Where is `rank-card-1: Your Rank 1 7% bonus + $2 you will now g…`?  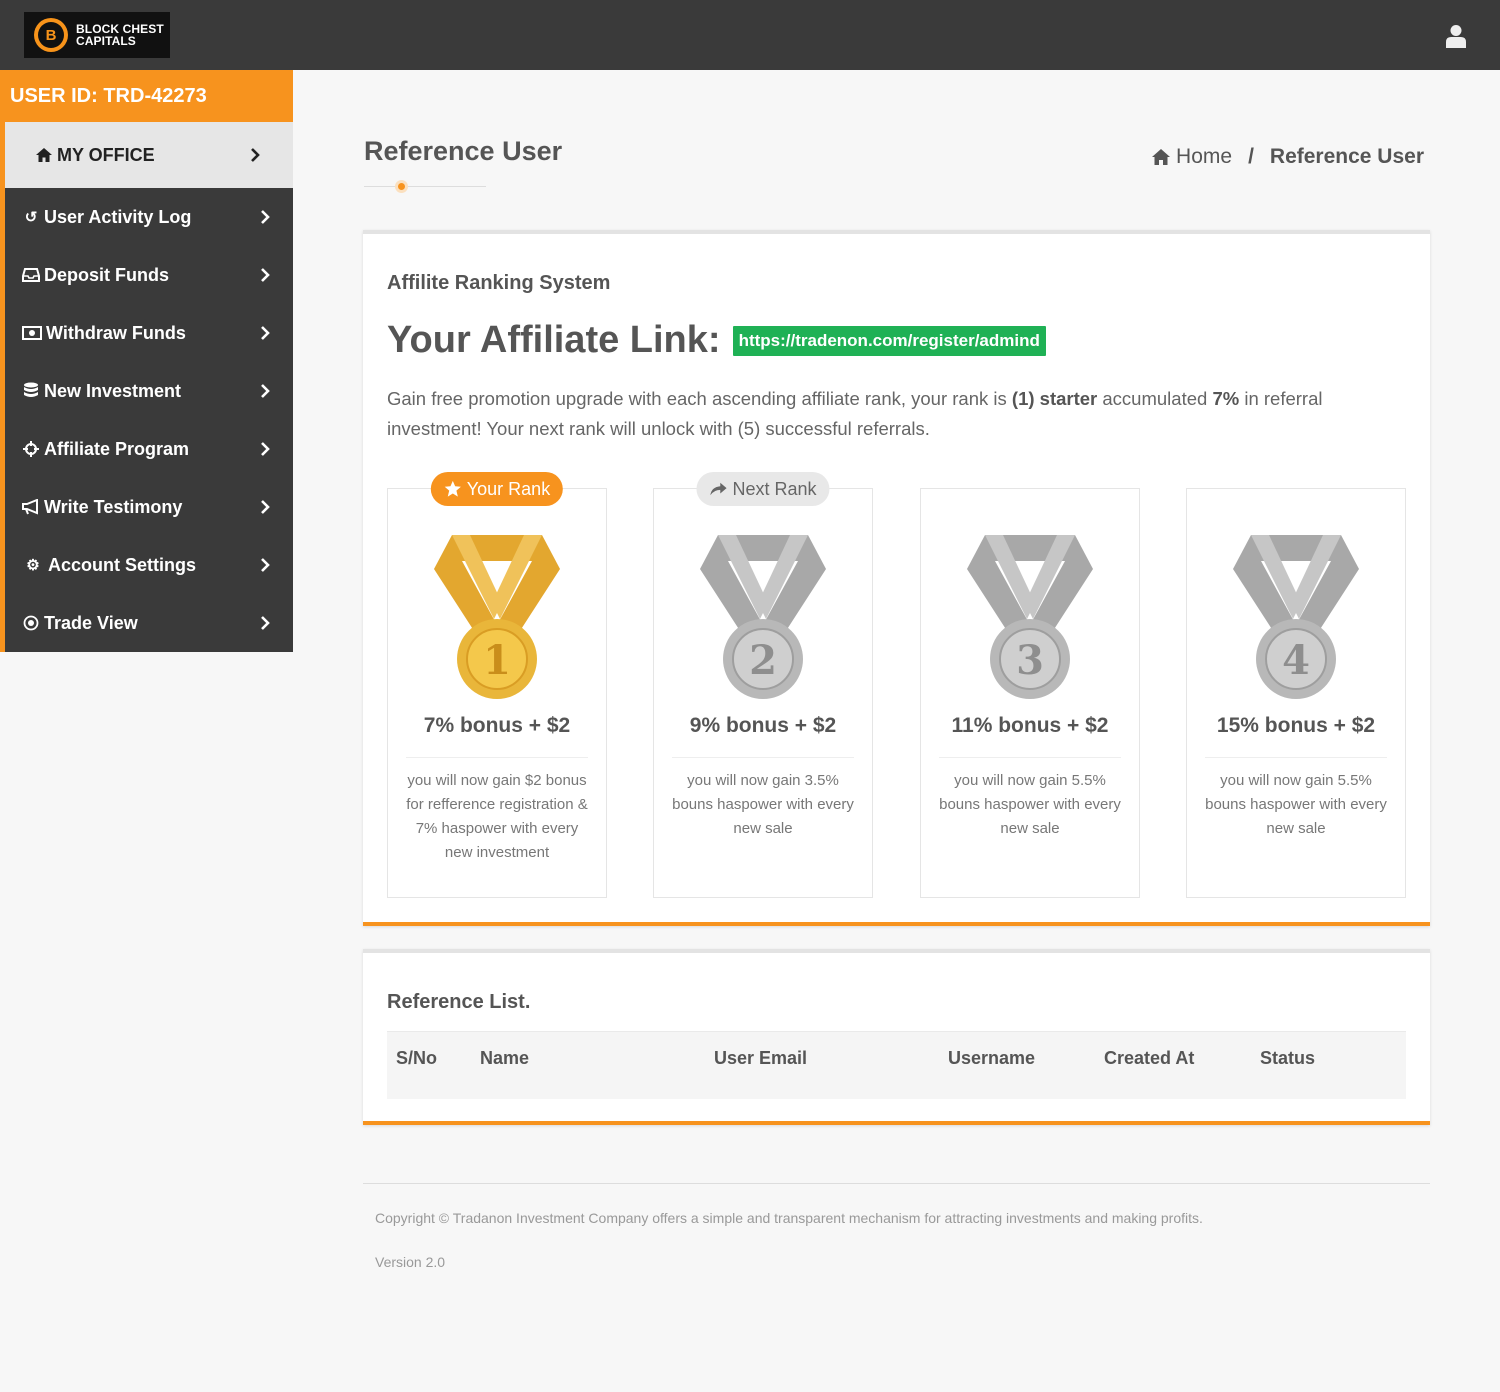
rank-card-1: Your Rank 1 7% bonus + $2 you will now g… is located at coordinates (497, 685).